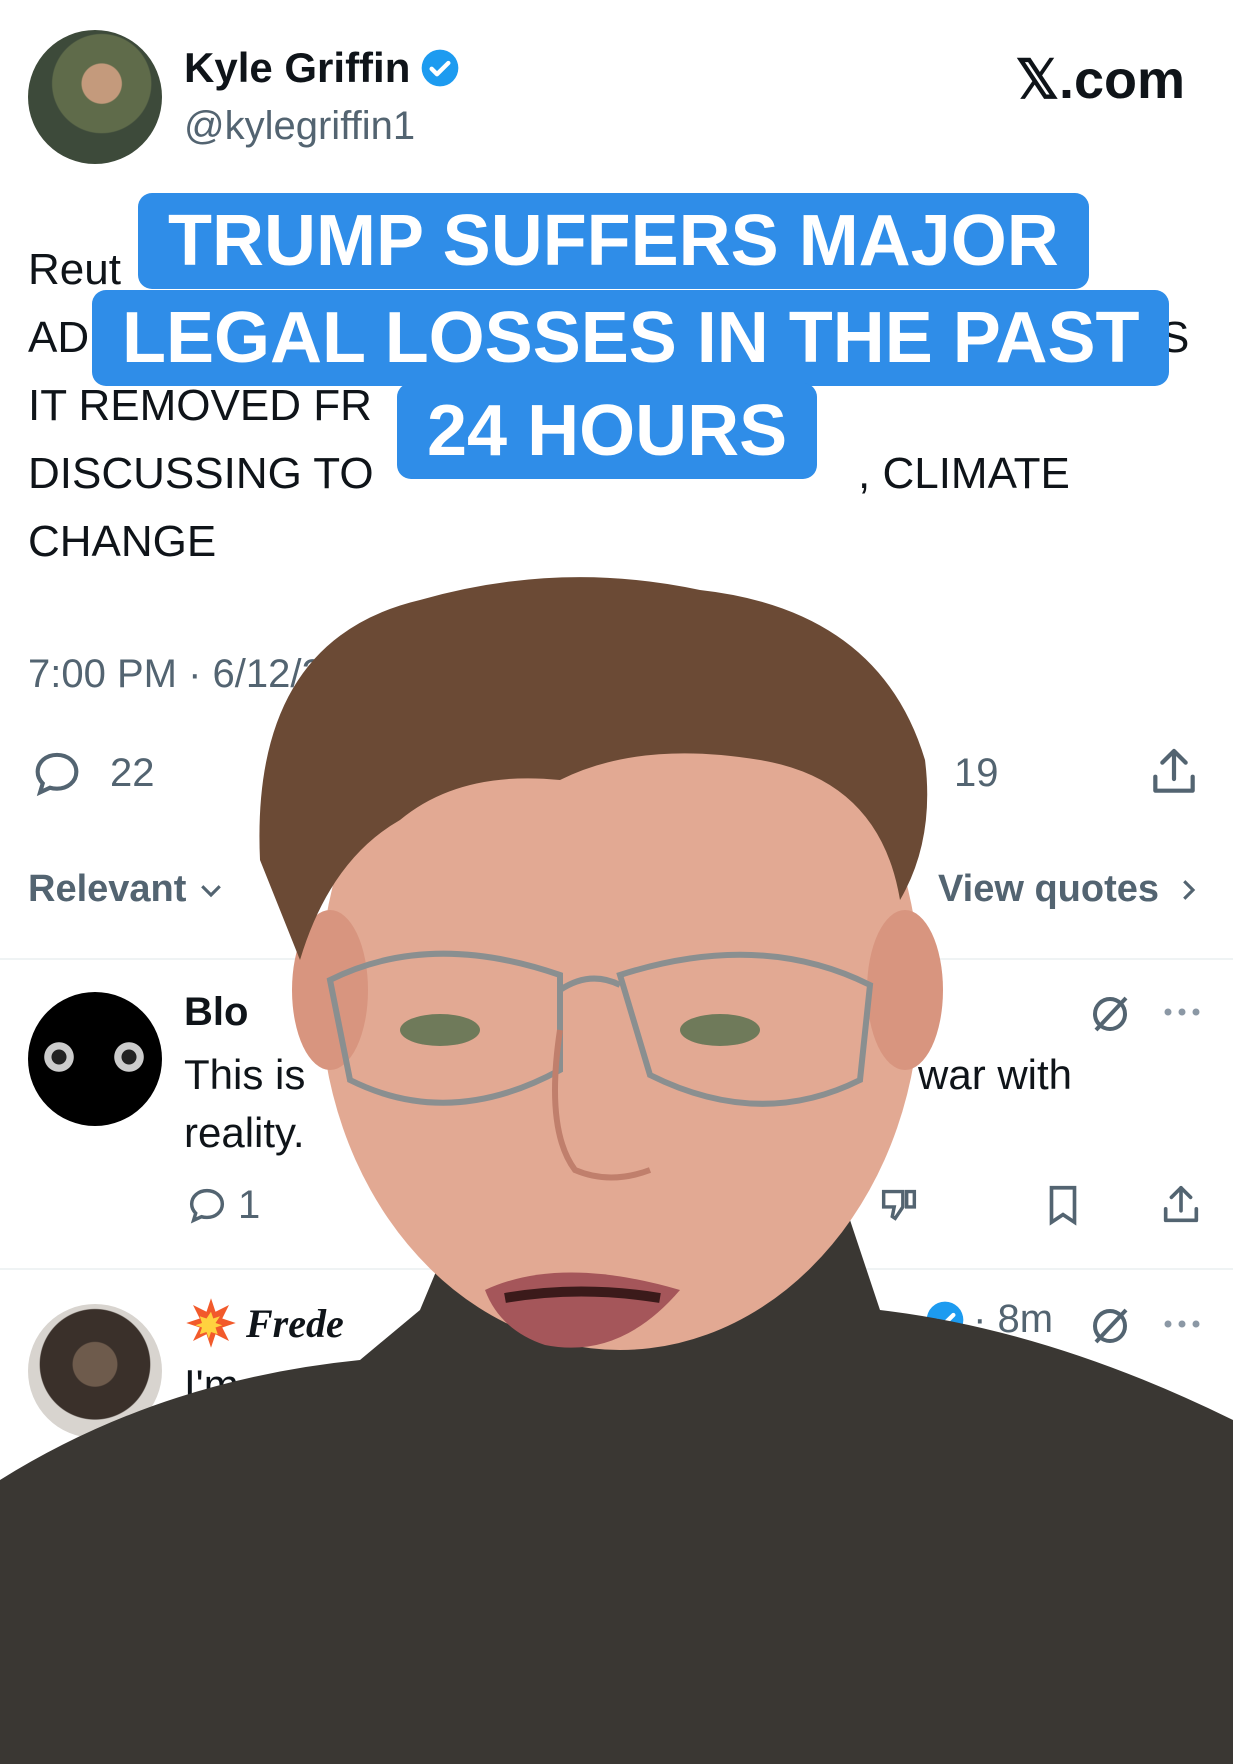 This screenshot has width=1233, height=1764. I want to click on caption-line-2: LEGAL LOSSES IN THE PAST, so click(631, 338).